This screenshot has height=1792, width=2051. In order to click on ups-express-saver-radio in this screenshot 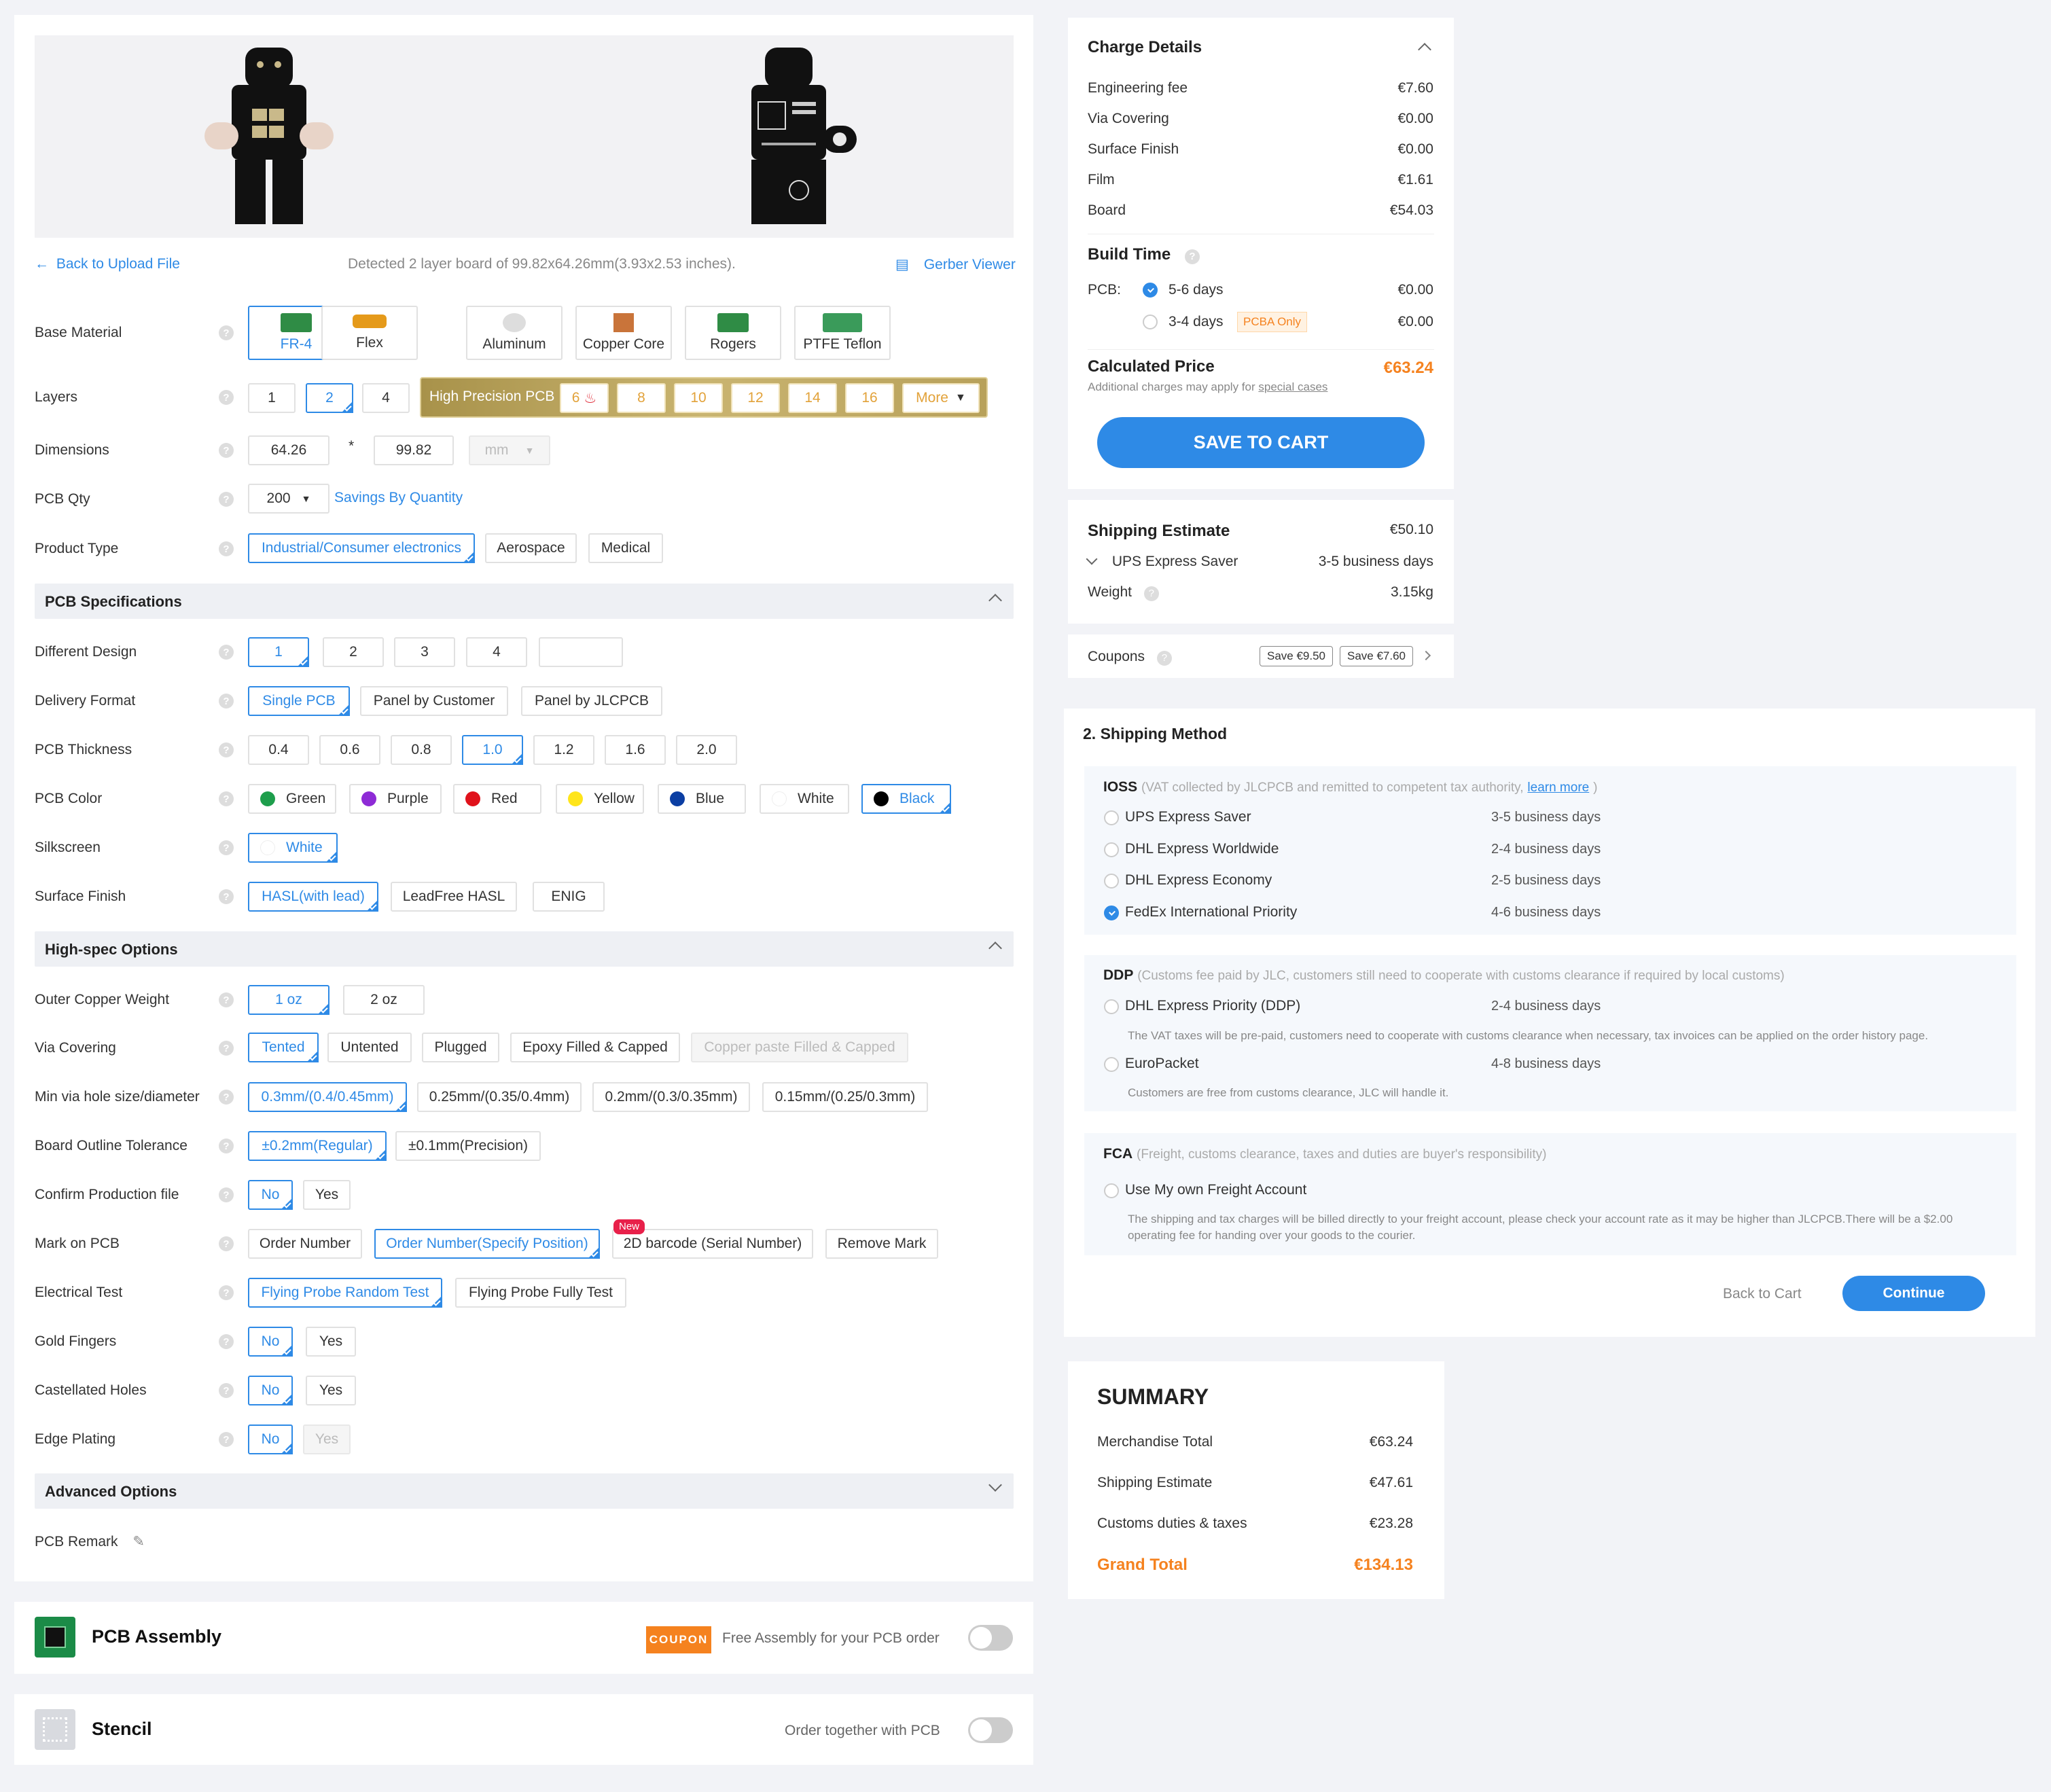, I will do `click(1111, 817)`.